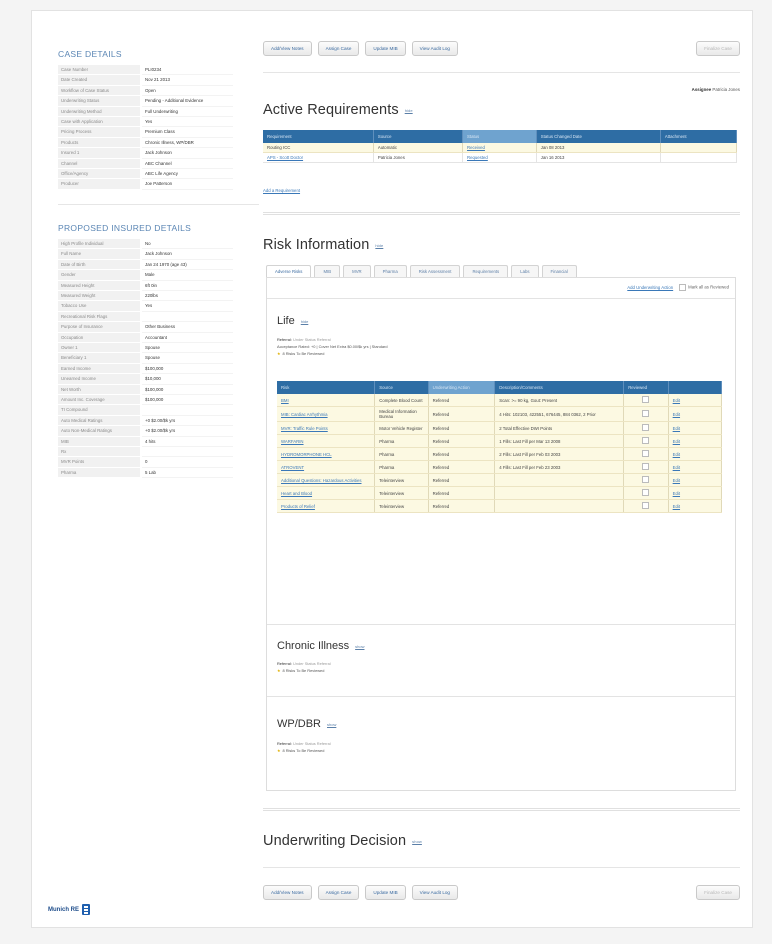 The width and height of the screenshot is (772, 944). What do you see at coordinates (357, 271) in the screenshot?
I see `tab-mvr: MVR` at bounding box center [357, 271].